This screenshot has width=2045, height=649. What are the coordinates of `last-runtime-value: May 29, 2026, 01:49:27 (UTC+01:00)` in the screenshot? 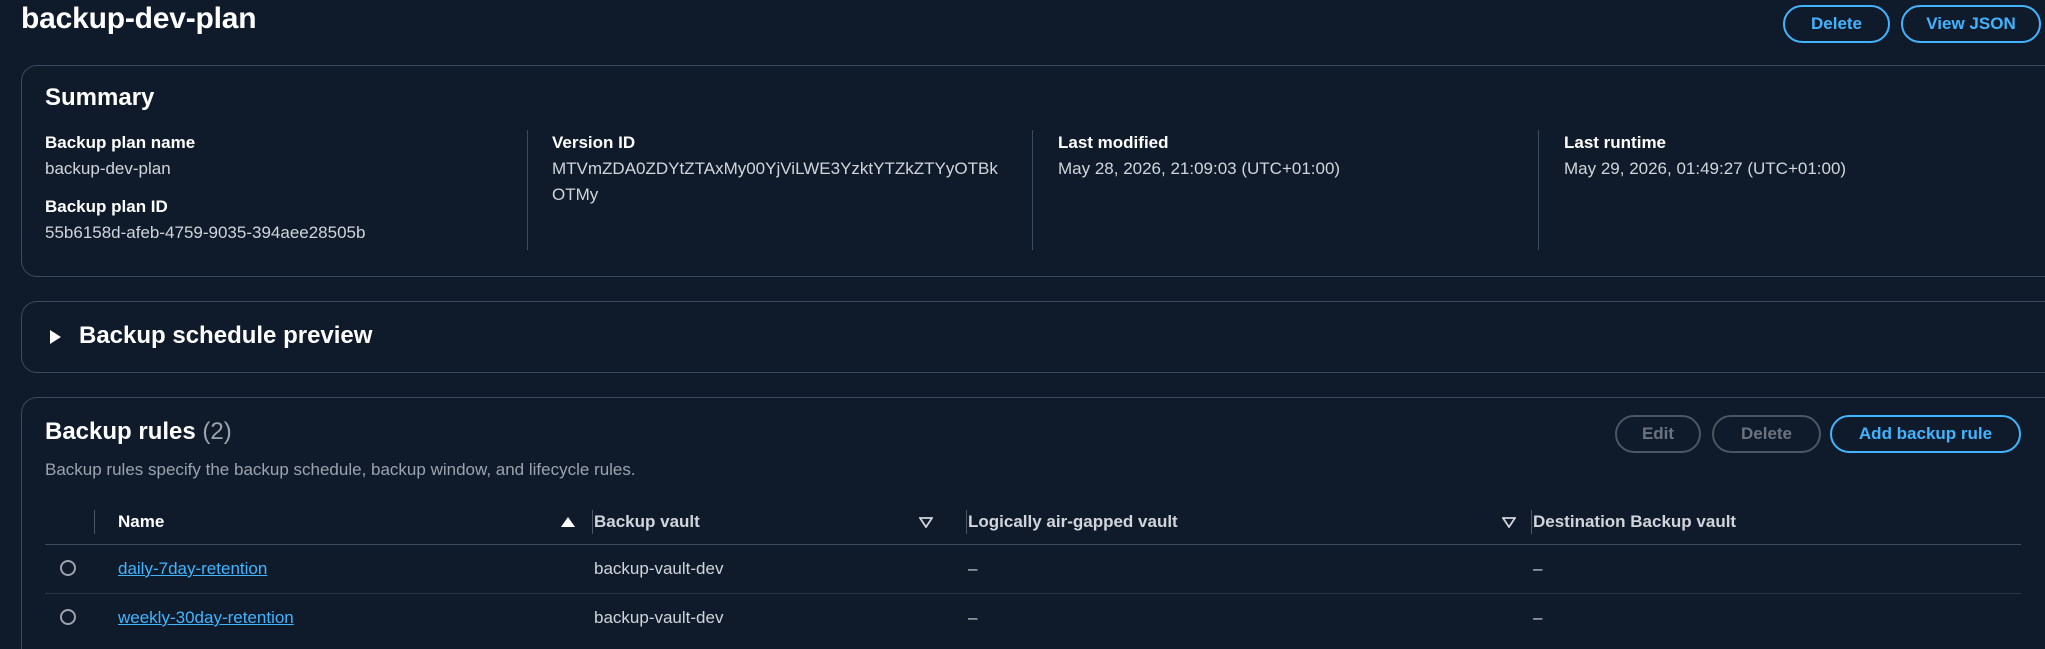 It's located at (1705, 168).